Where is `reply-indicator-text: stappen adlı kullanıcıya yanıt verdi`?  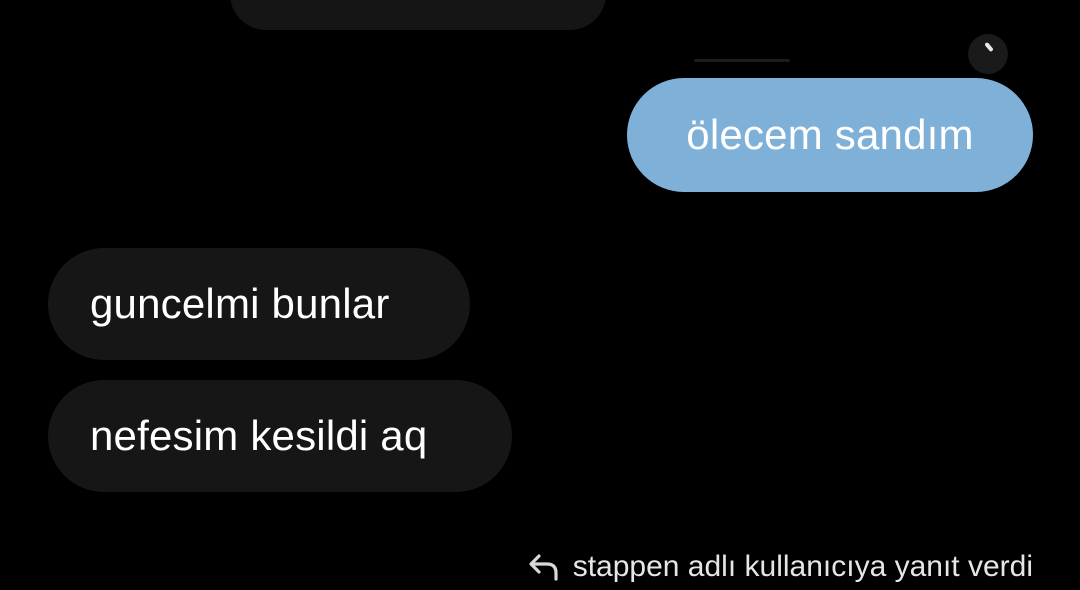
reply-indicator-text: stappen adlı kullanıcıya yanıt verdi is located at coordinates (802, 566).